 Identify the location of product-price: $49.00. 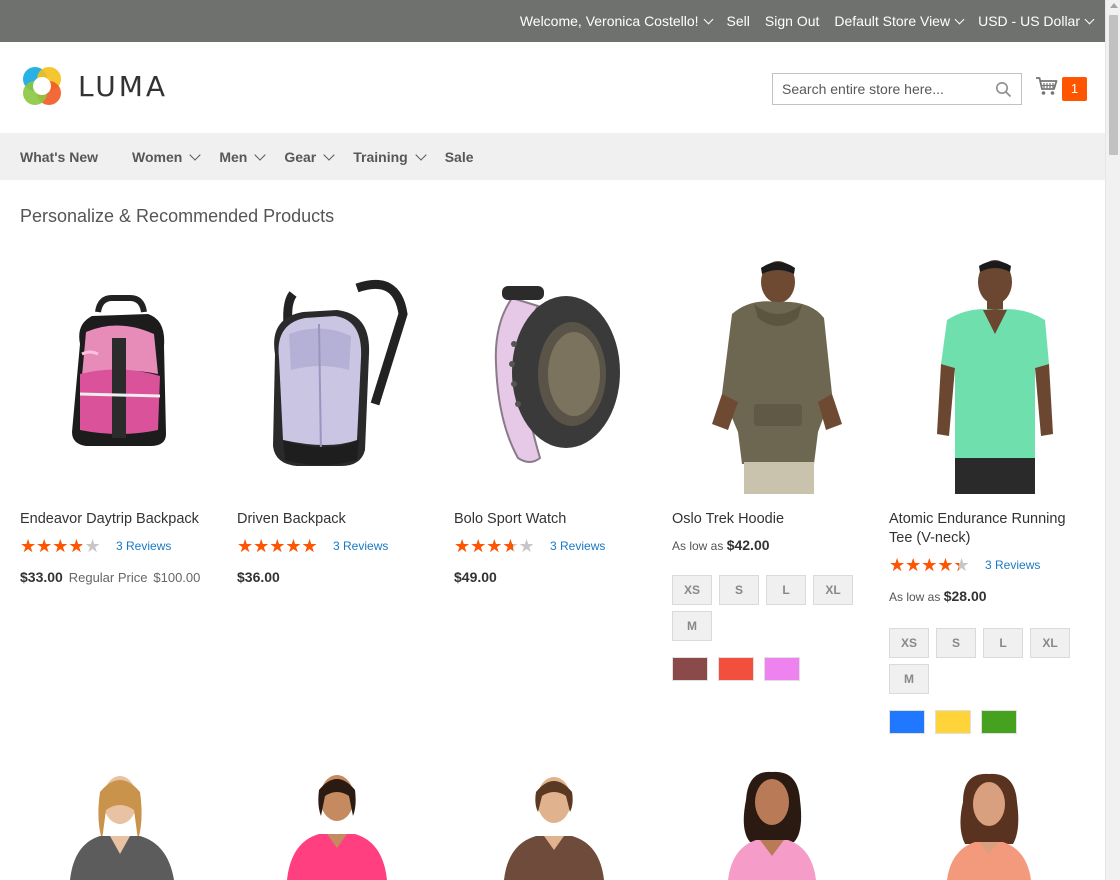
(553, 577).